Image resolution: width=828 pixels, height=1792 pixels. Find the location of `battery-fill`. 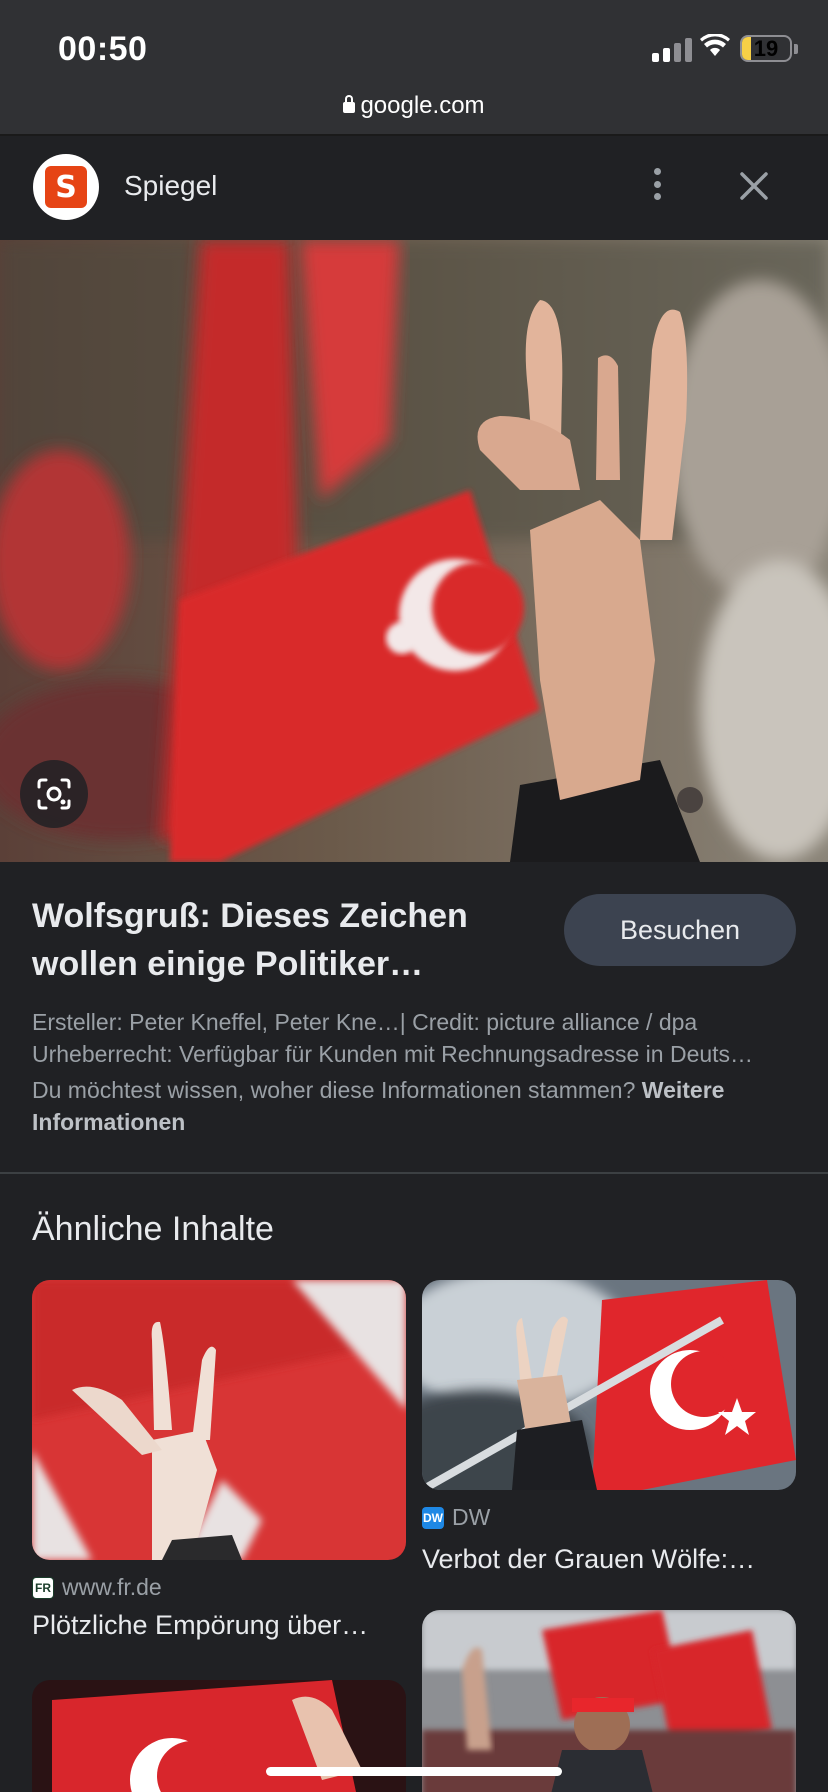

battery-fill is located at coordinates (747, 48).